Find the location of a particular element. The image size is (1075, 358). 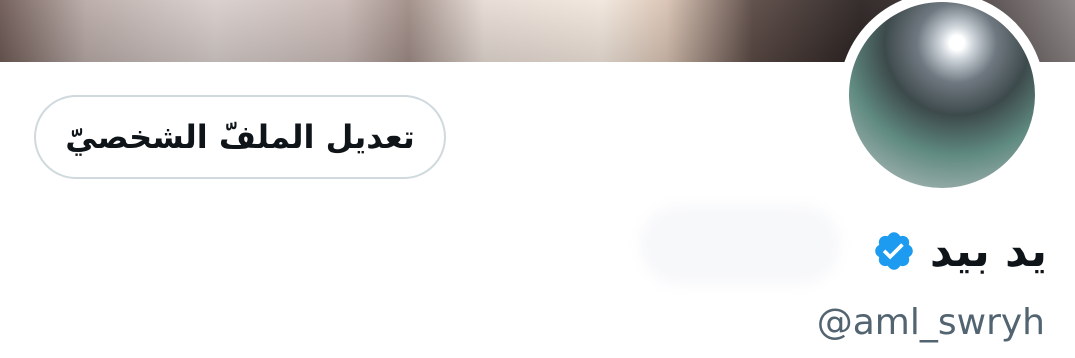

translucent-overlay is located at coordinates (740, 245).